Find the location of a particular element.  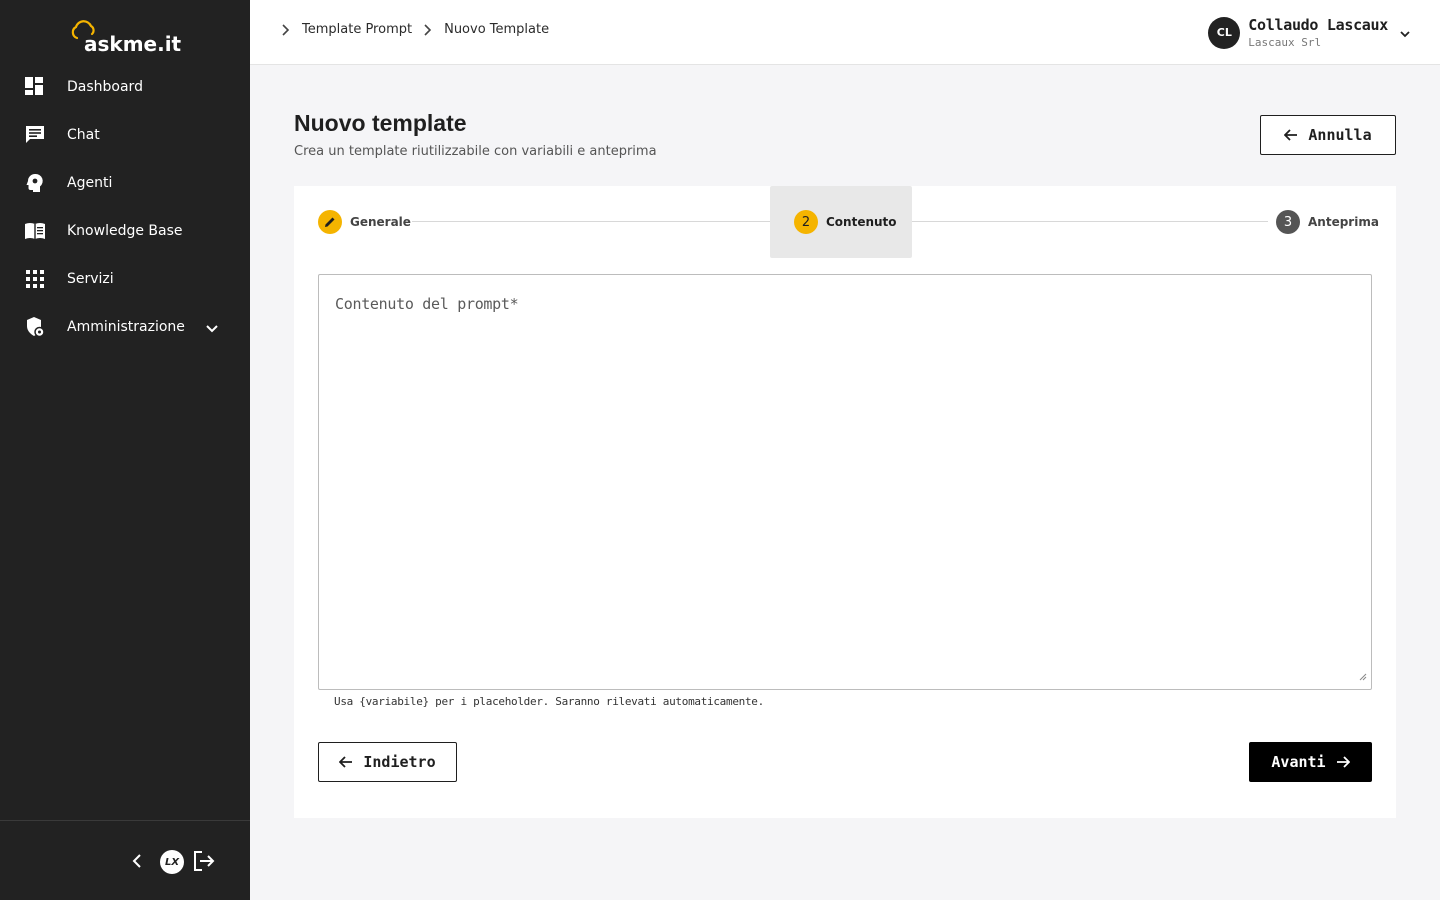

sidebar-item-label: Amministrazione is located at coordinates (126, 327).